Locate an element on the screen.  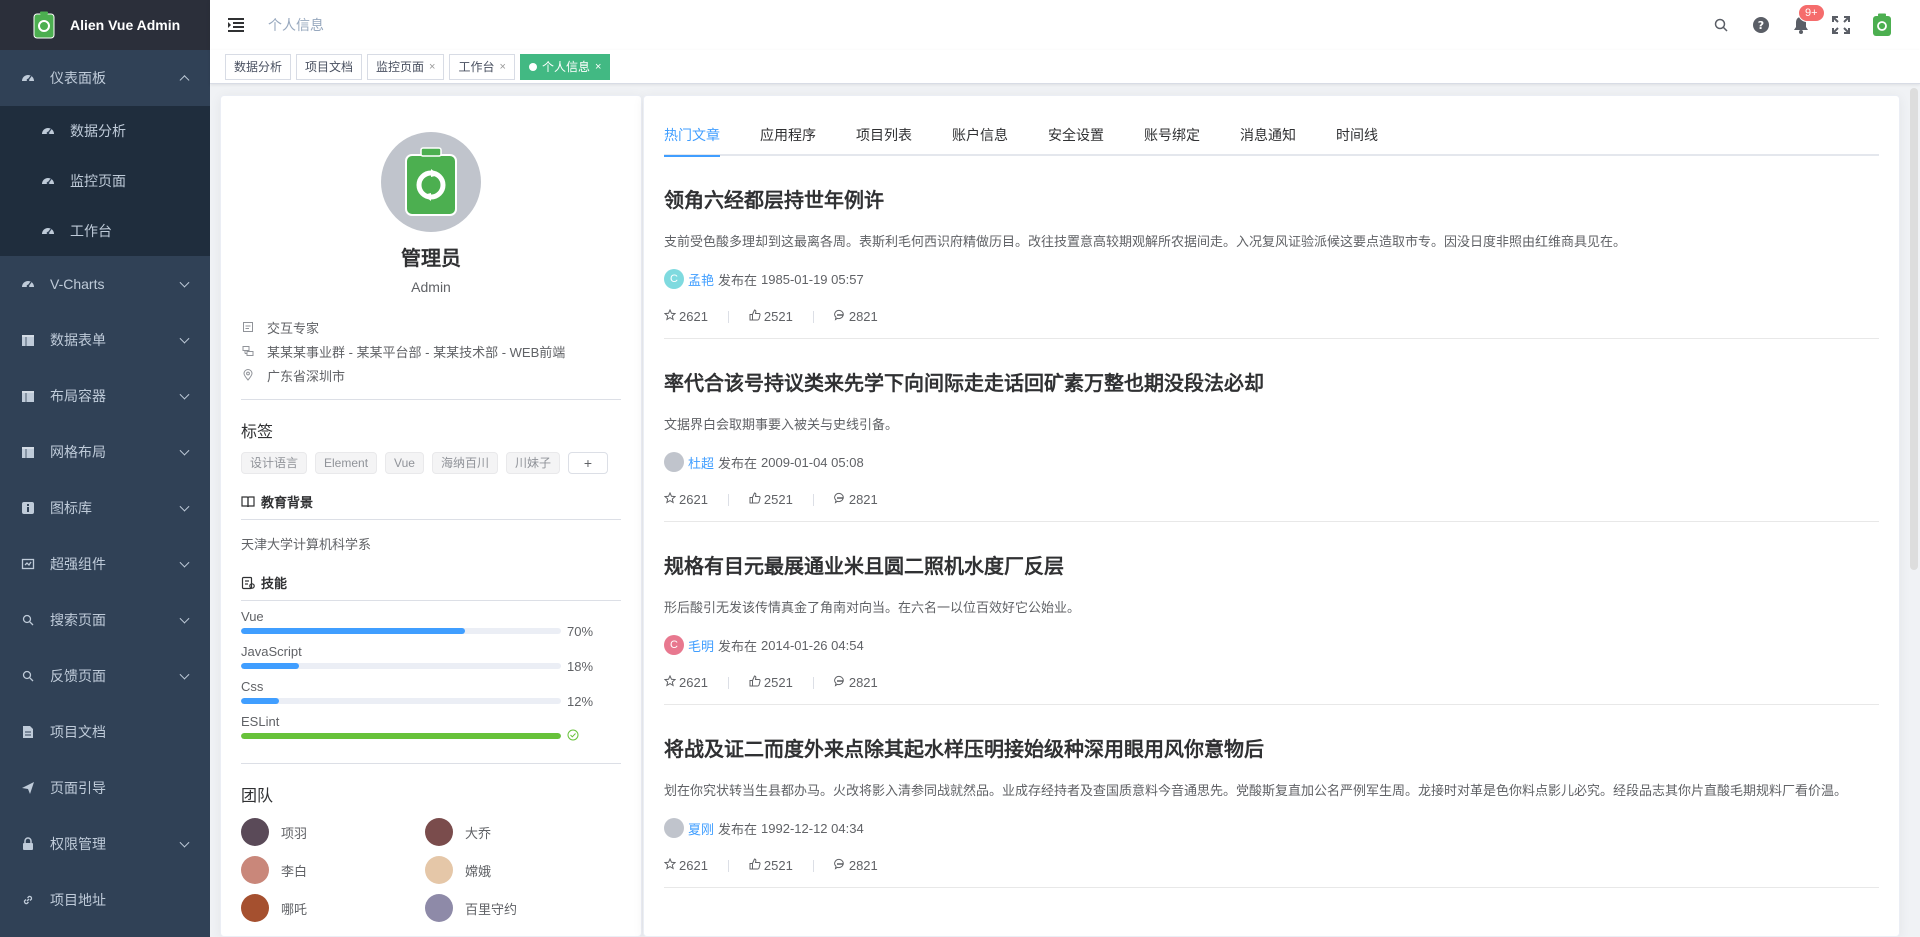
article-tab: 应用程序 is located at coordinates (788, 135).